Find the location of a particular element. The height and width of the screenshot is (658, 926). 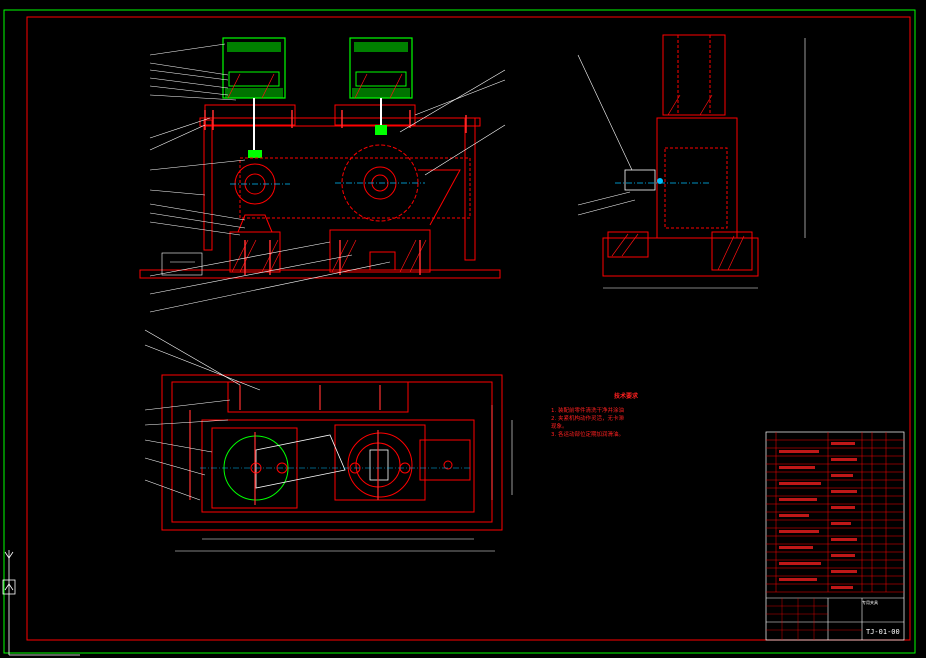

tech-req-item: 2. 夹紧机构动作灵活，无卡滞 is located at coordinates (587, 419).